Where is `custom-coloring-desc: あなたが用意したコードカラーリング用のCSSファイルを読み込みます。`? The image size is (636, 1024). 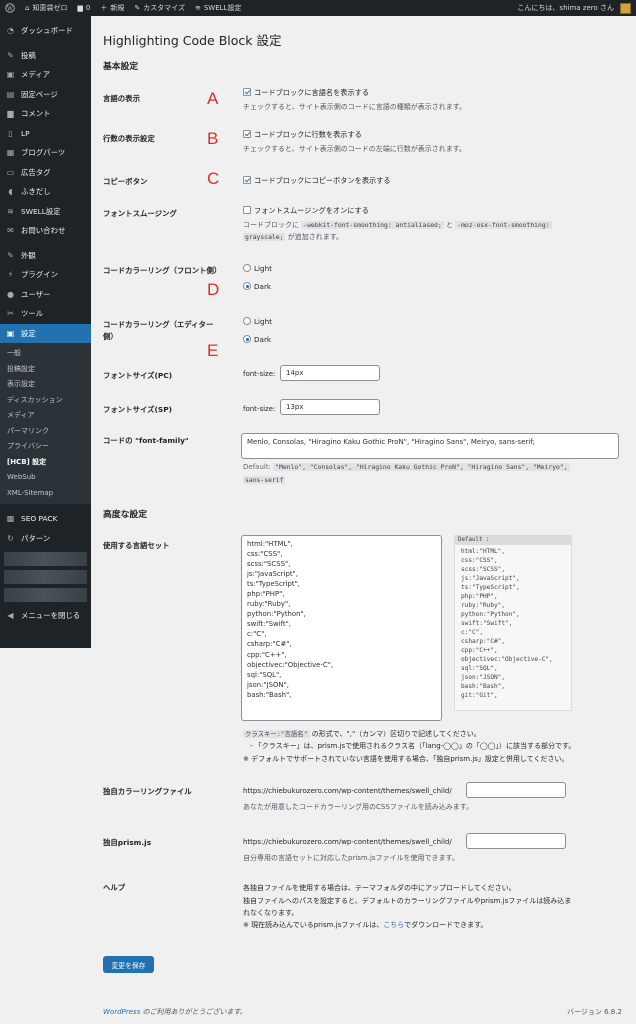
custom-coloring-desc: あなたが用意したコードカラーリング用のCSSファイルを読み込みます。 is located at coordinates (358, 807).